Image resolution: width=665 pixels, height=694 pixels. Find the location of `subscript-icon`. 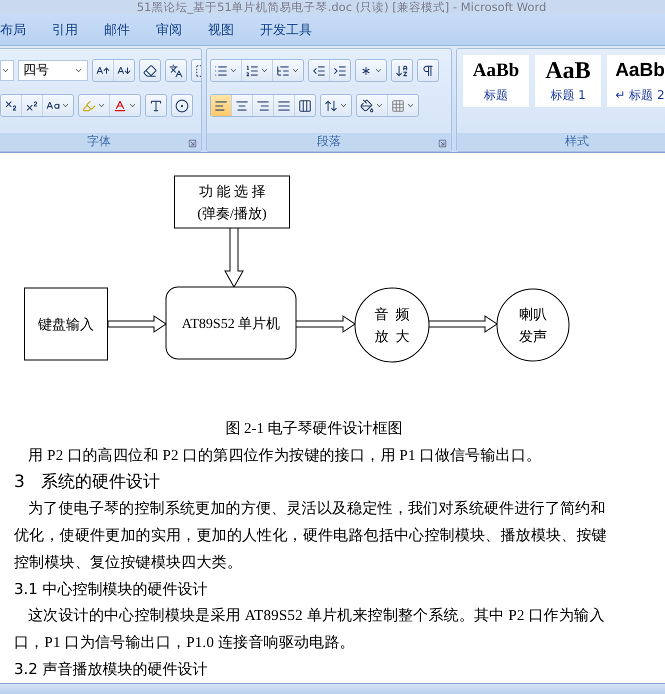

subscript-icon is located at coordinates (11, 105).